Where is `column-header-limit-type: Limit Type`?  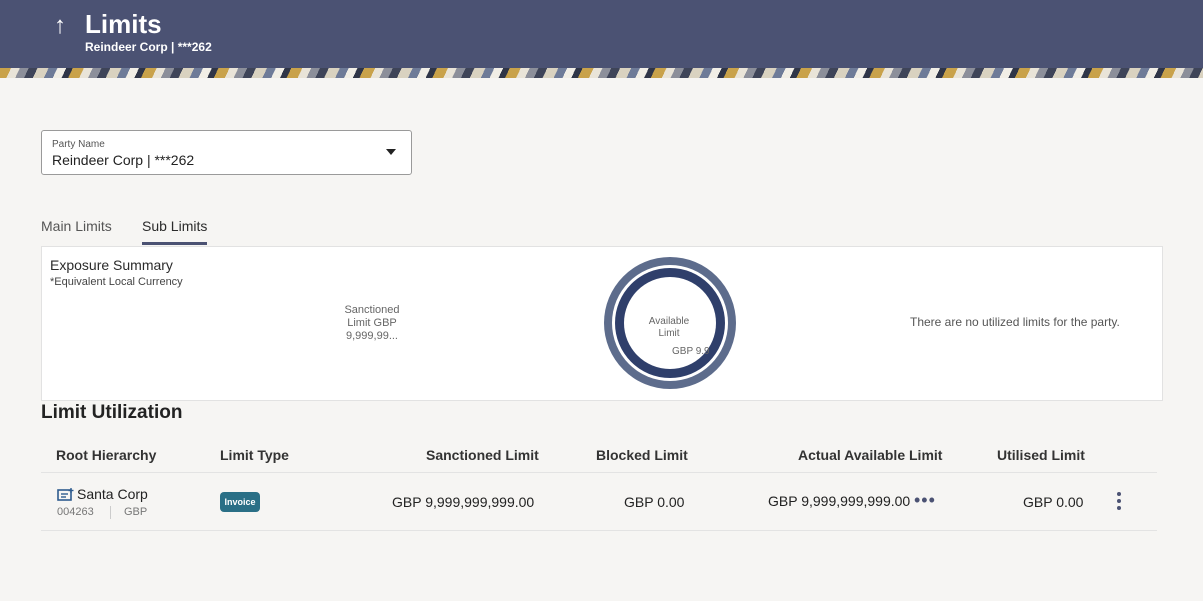
column-header-limit-type: Limit Type is located at coordinates (254, 455).